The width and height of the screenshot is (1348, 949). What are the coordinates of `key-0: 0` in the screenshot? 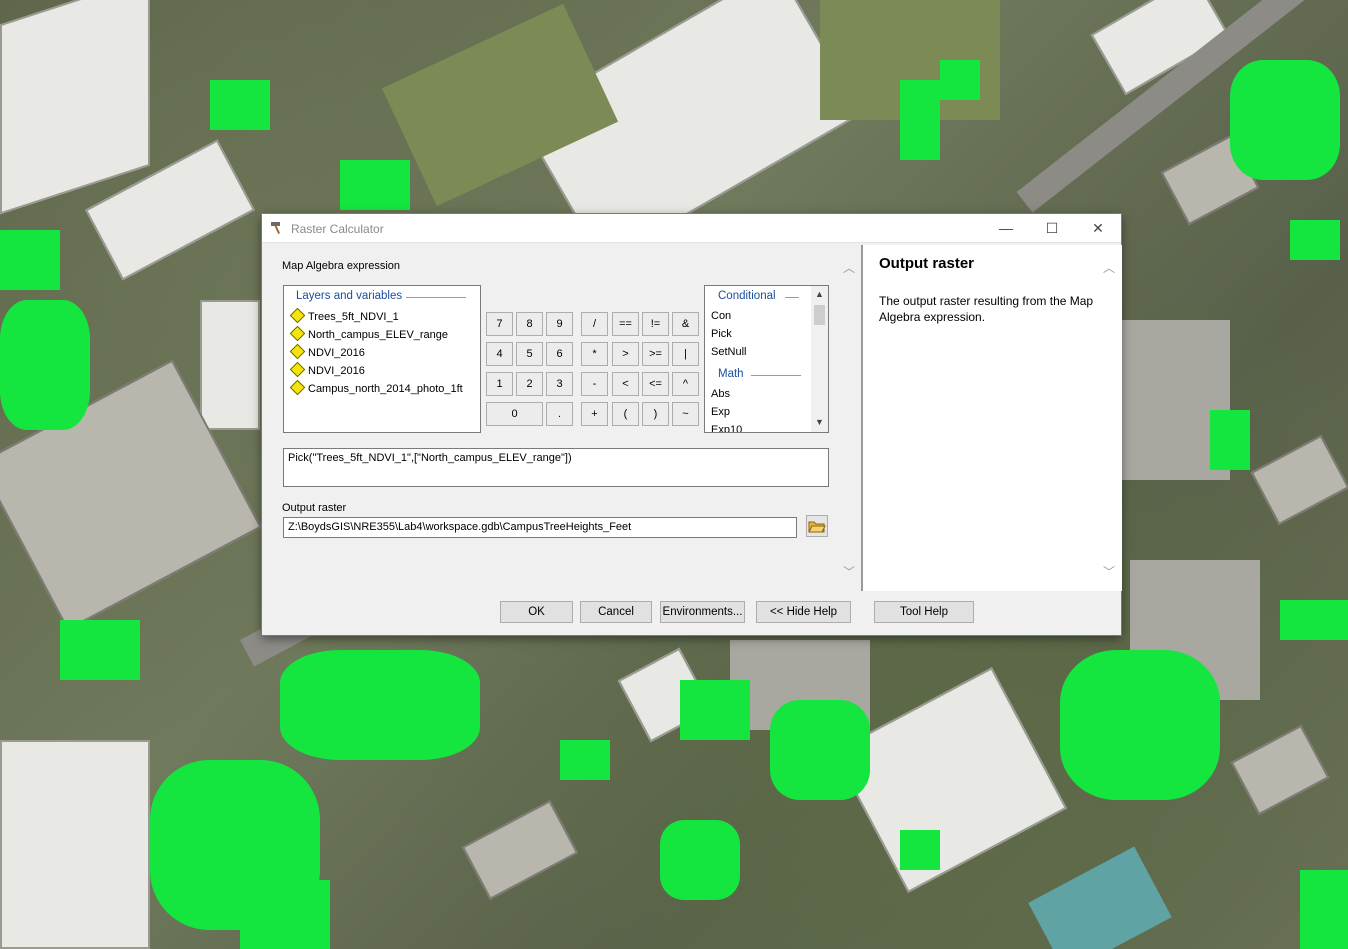 It's located at (514, 414).